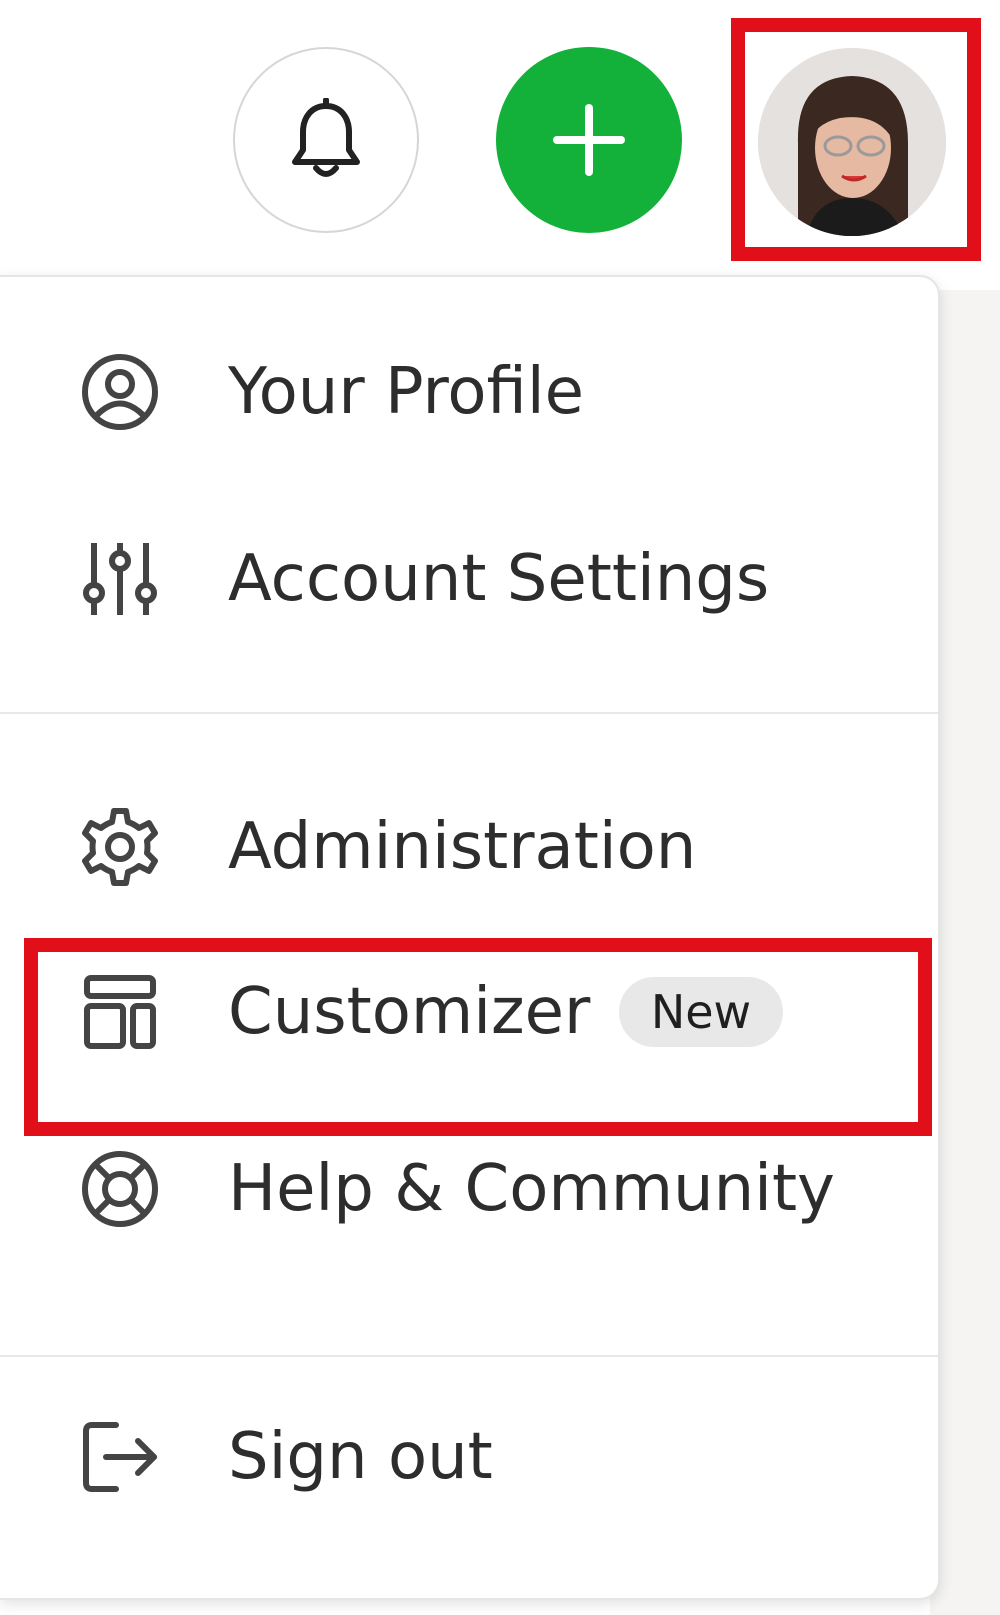  I want to click on notifications-button, so click(326, 140).